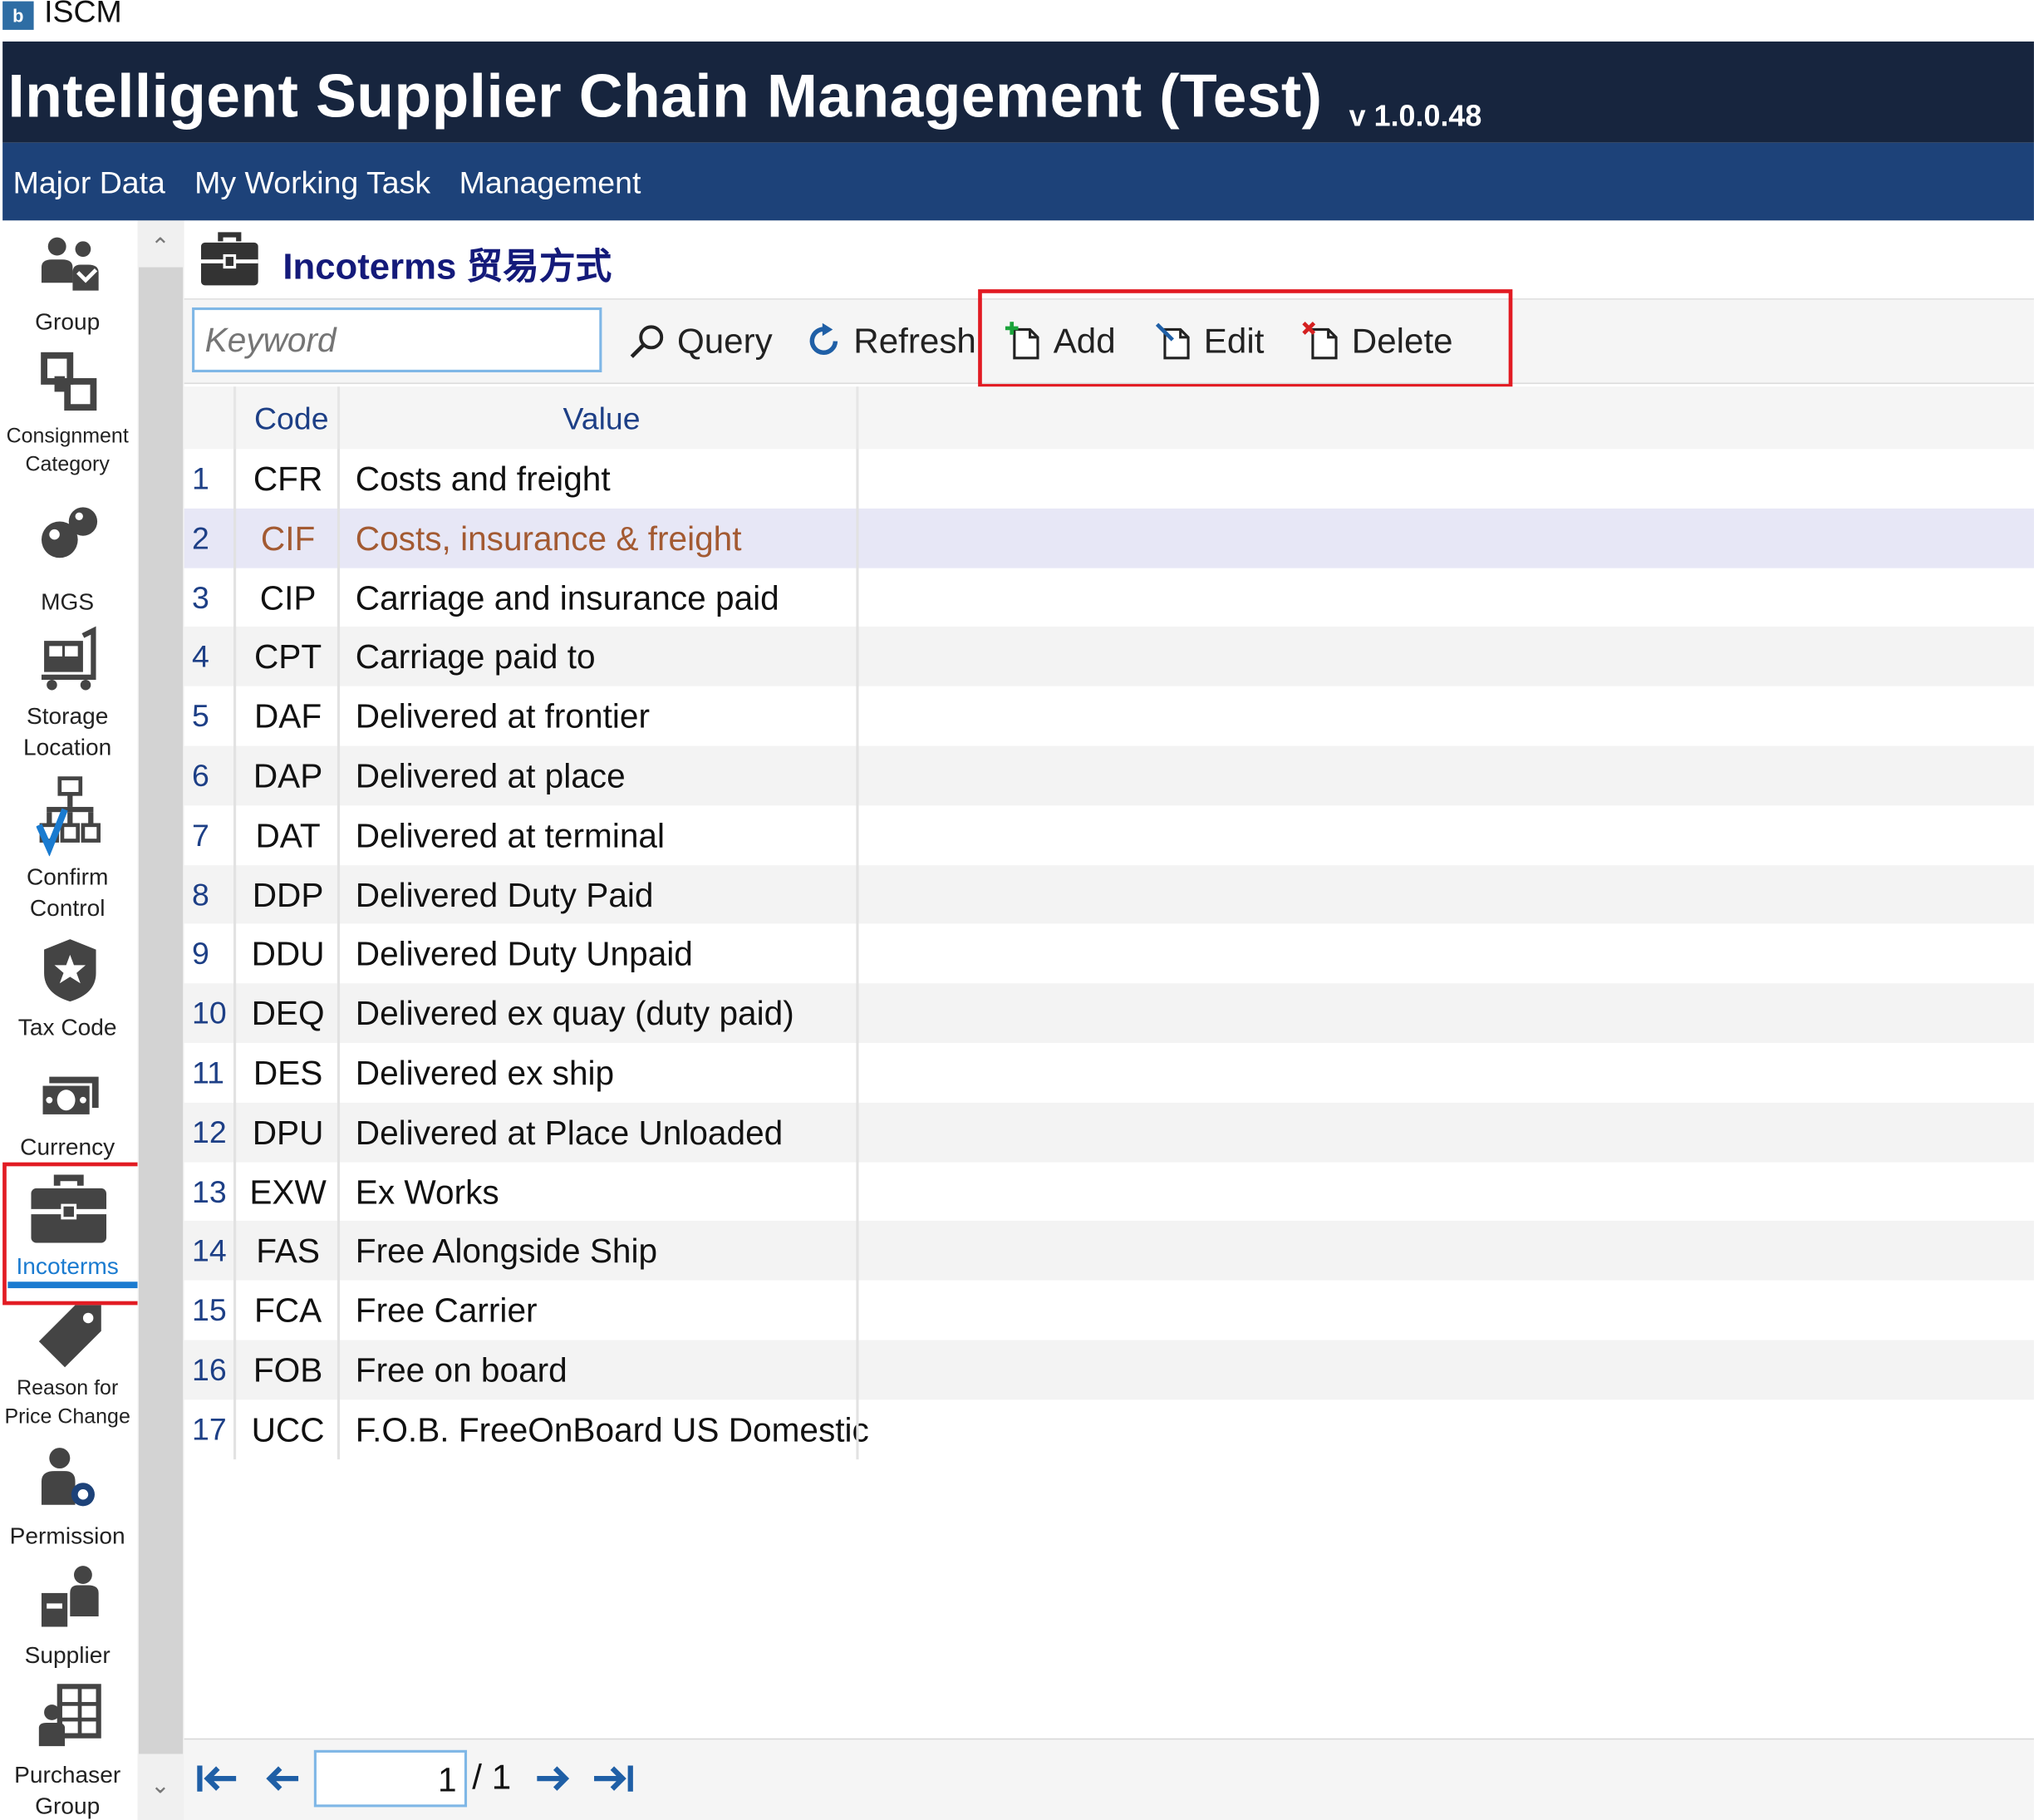 This screenshot has width=2034, height=1820. I want to click on row-code: DAT, so click(288, 835).